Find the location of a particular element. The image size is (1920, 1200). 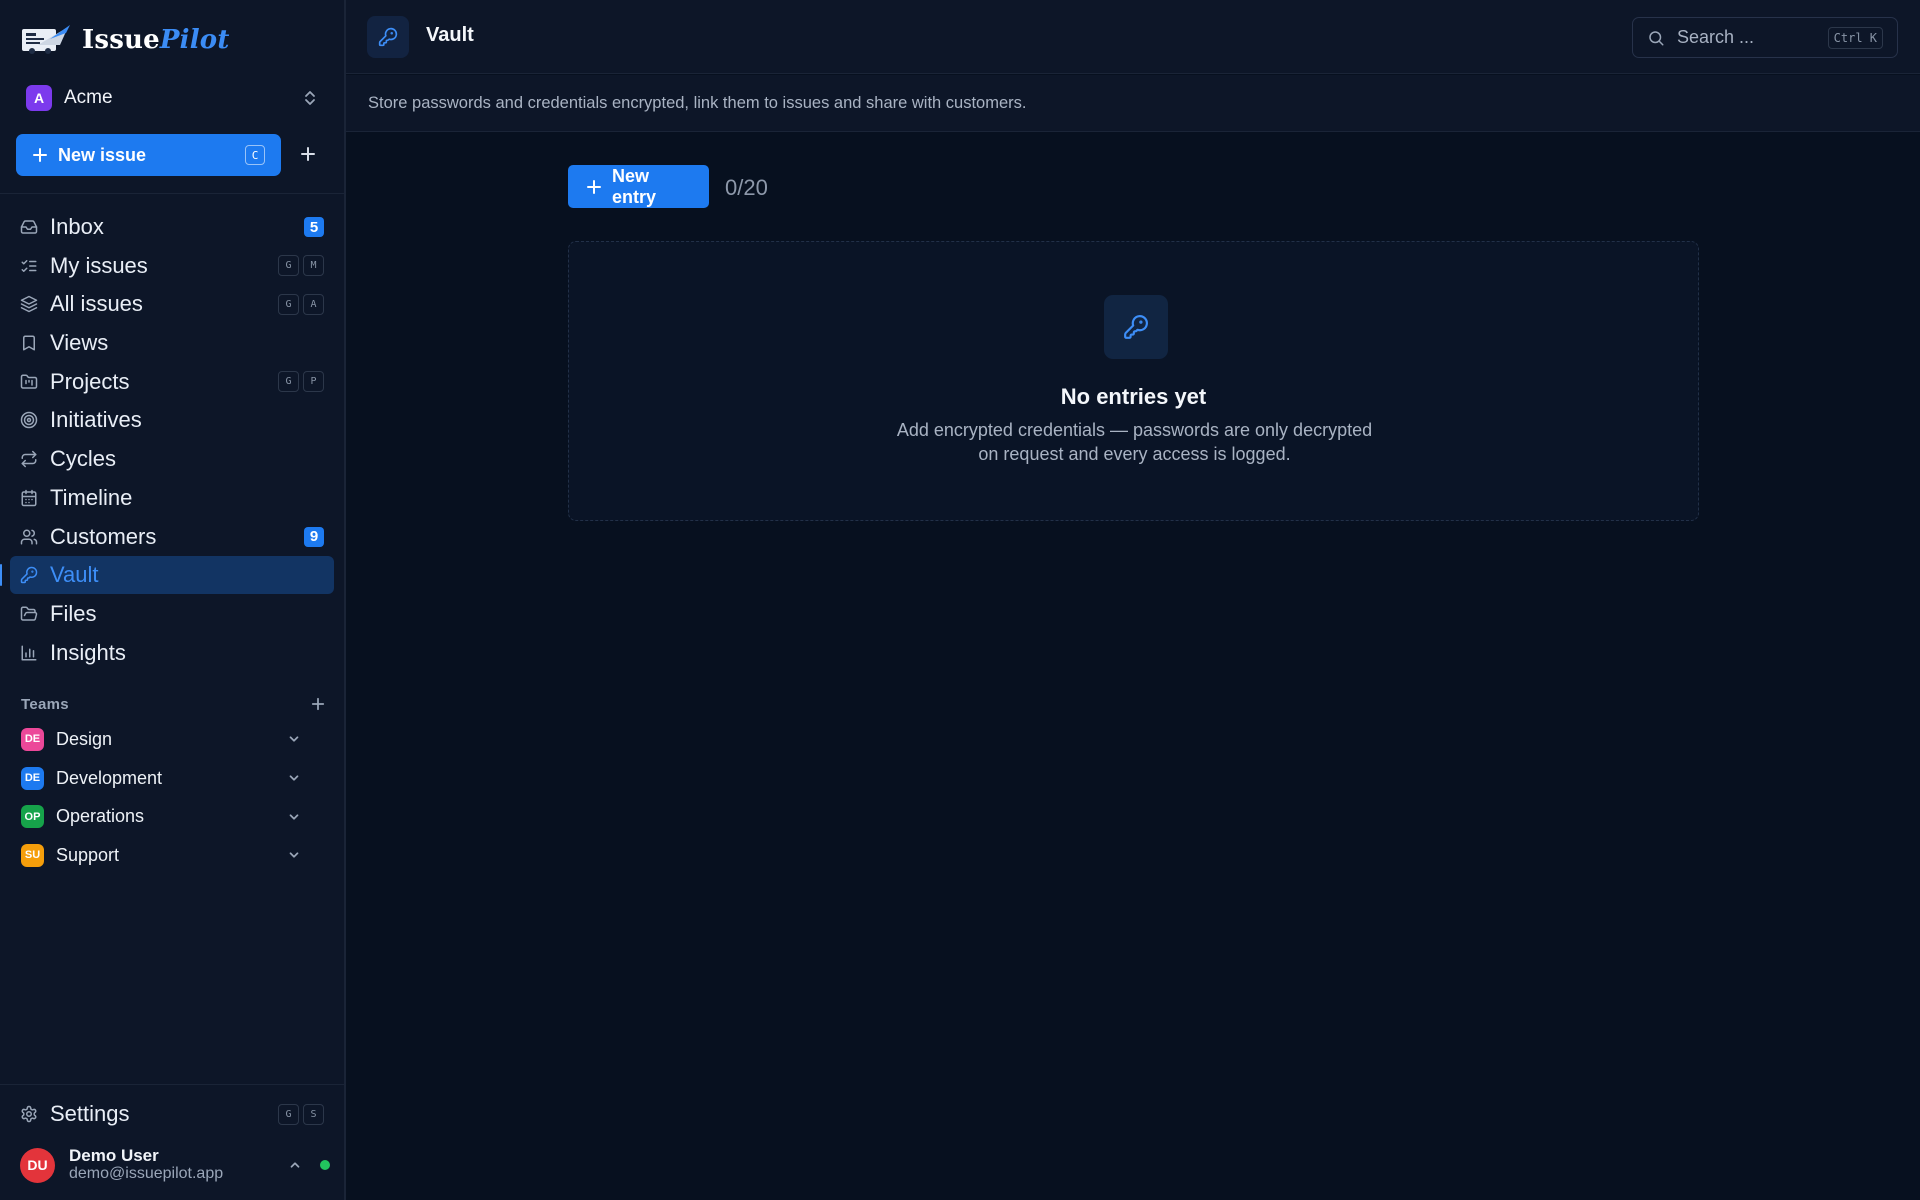

team-item-design: DE Design is located at coordinates (161, 739).